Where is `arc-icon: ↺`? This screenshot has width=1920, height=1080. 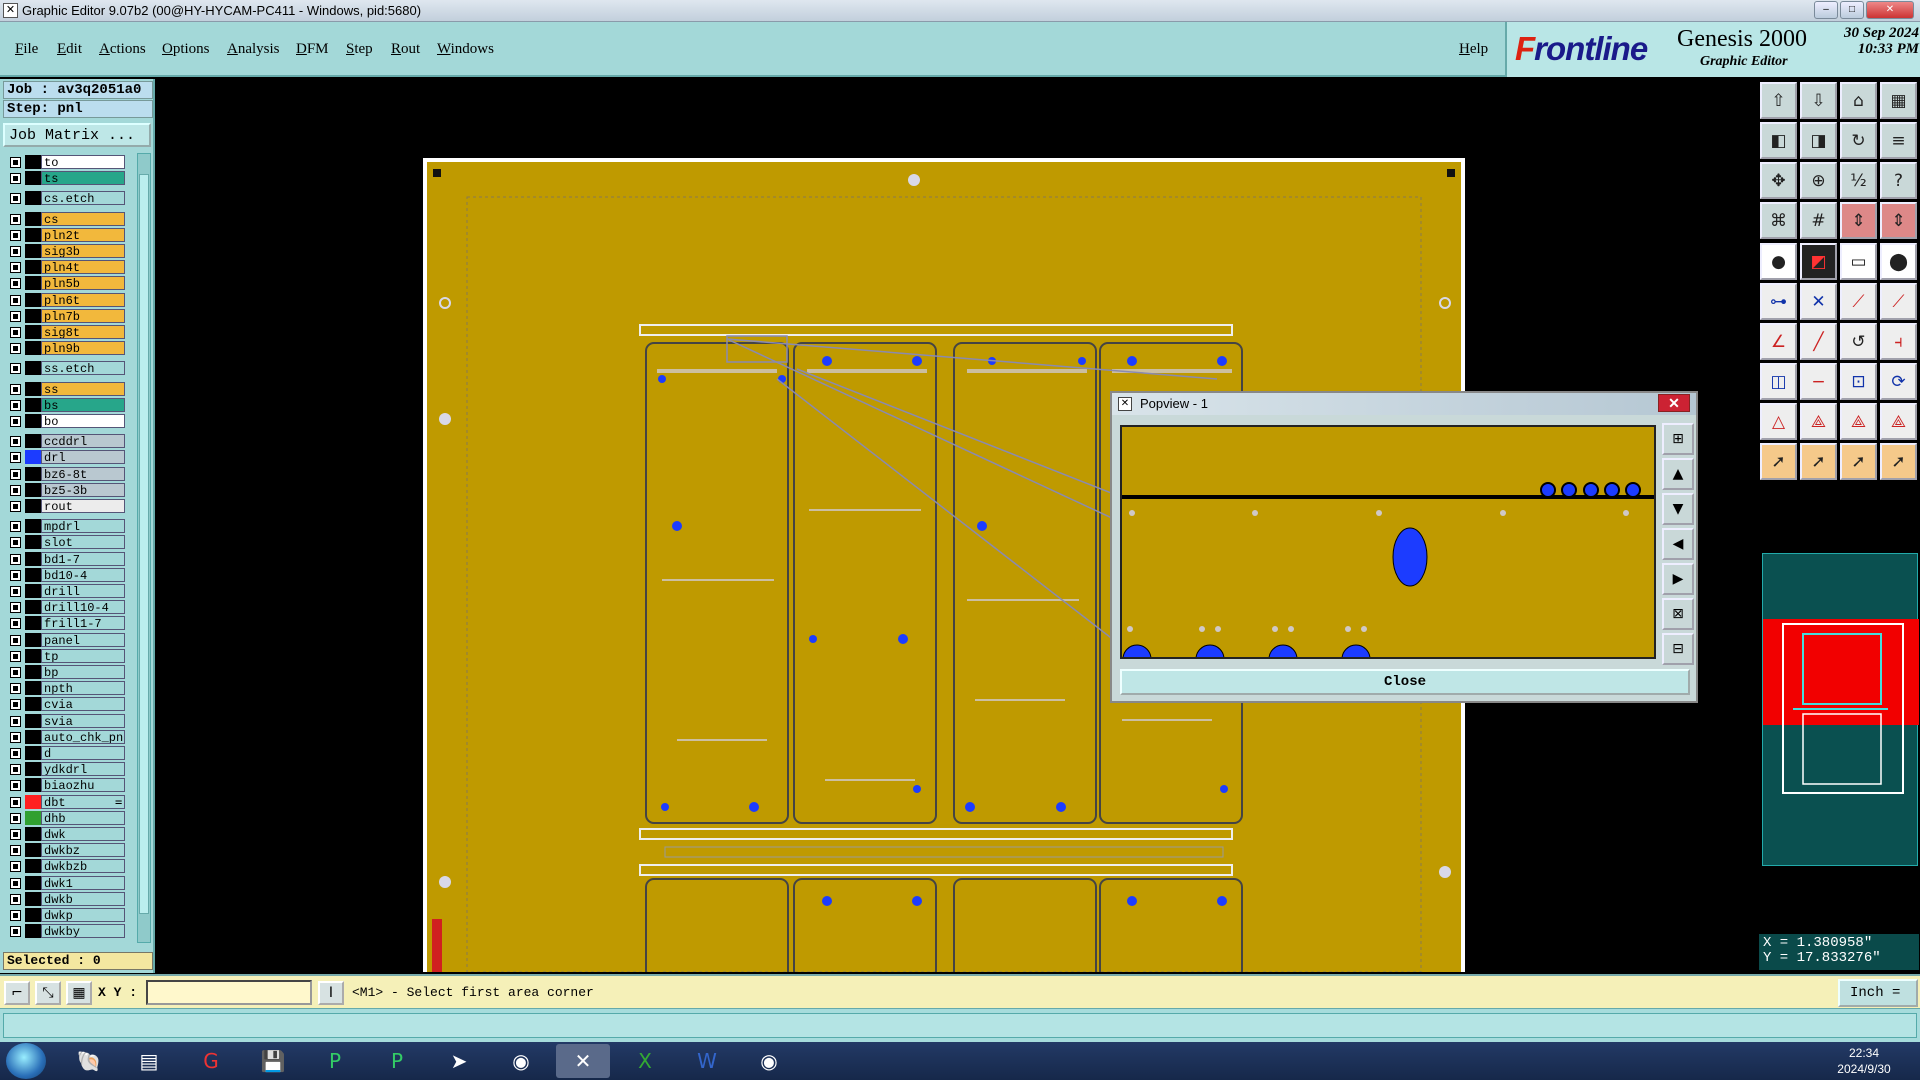 arc-icon: ↺ is located at coordinates (1858, 341).